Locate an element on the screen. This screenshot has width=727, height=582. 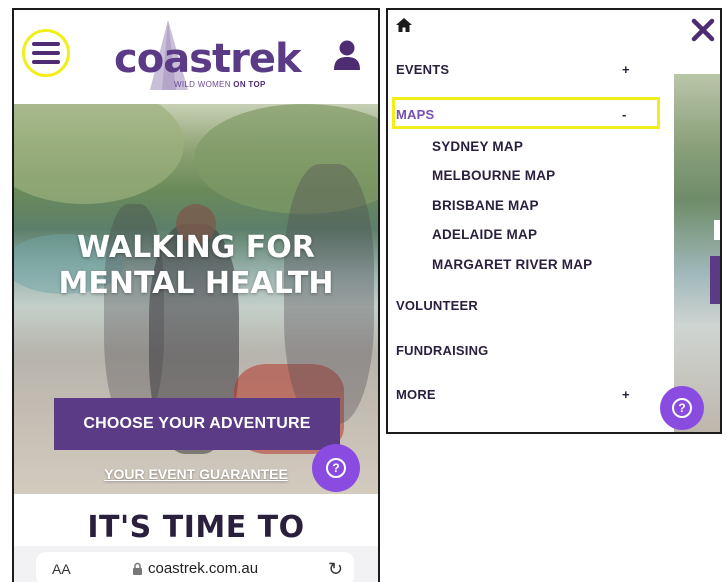
submenu-item-margaret-river-map: MARGARET RIVER MAP is located at coordinates (512, 264).